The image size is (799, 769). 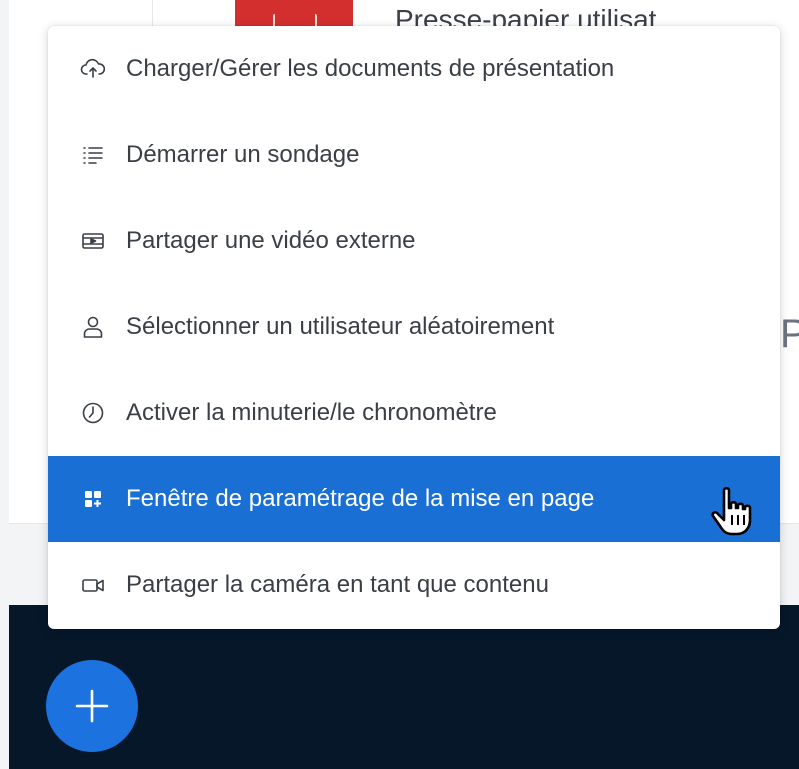 I want to click on cloud-upload-icon, so click(x=93, y=69).